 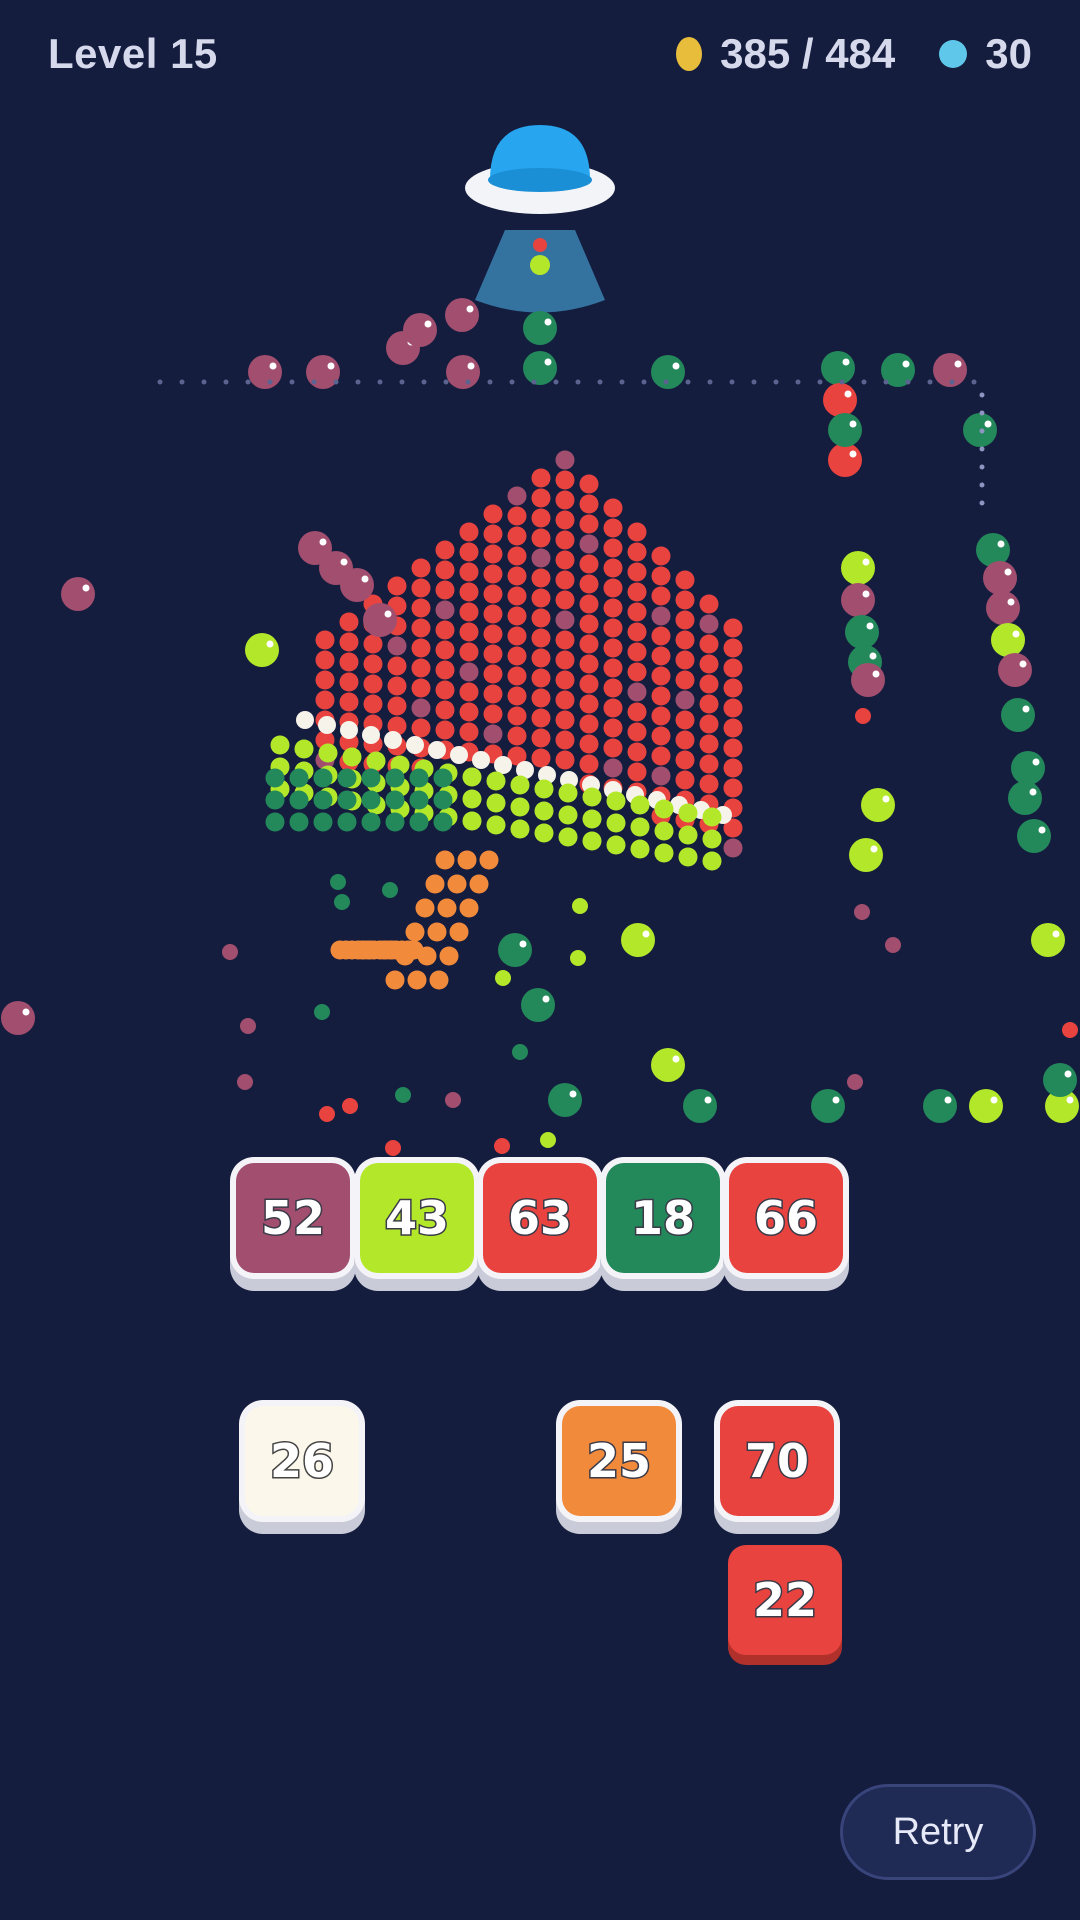 What do you see at coordinates (938, 1832) in the screenshot?
I see `retry-button: Retry` at bounding box center [938, 1832].